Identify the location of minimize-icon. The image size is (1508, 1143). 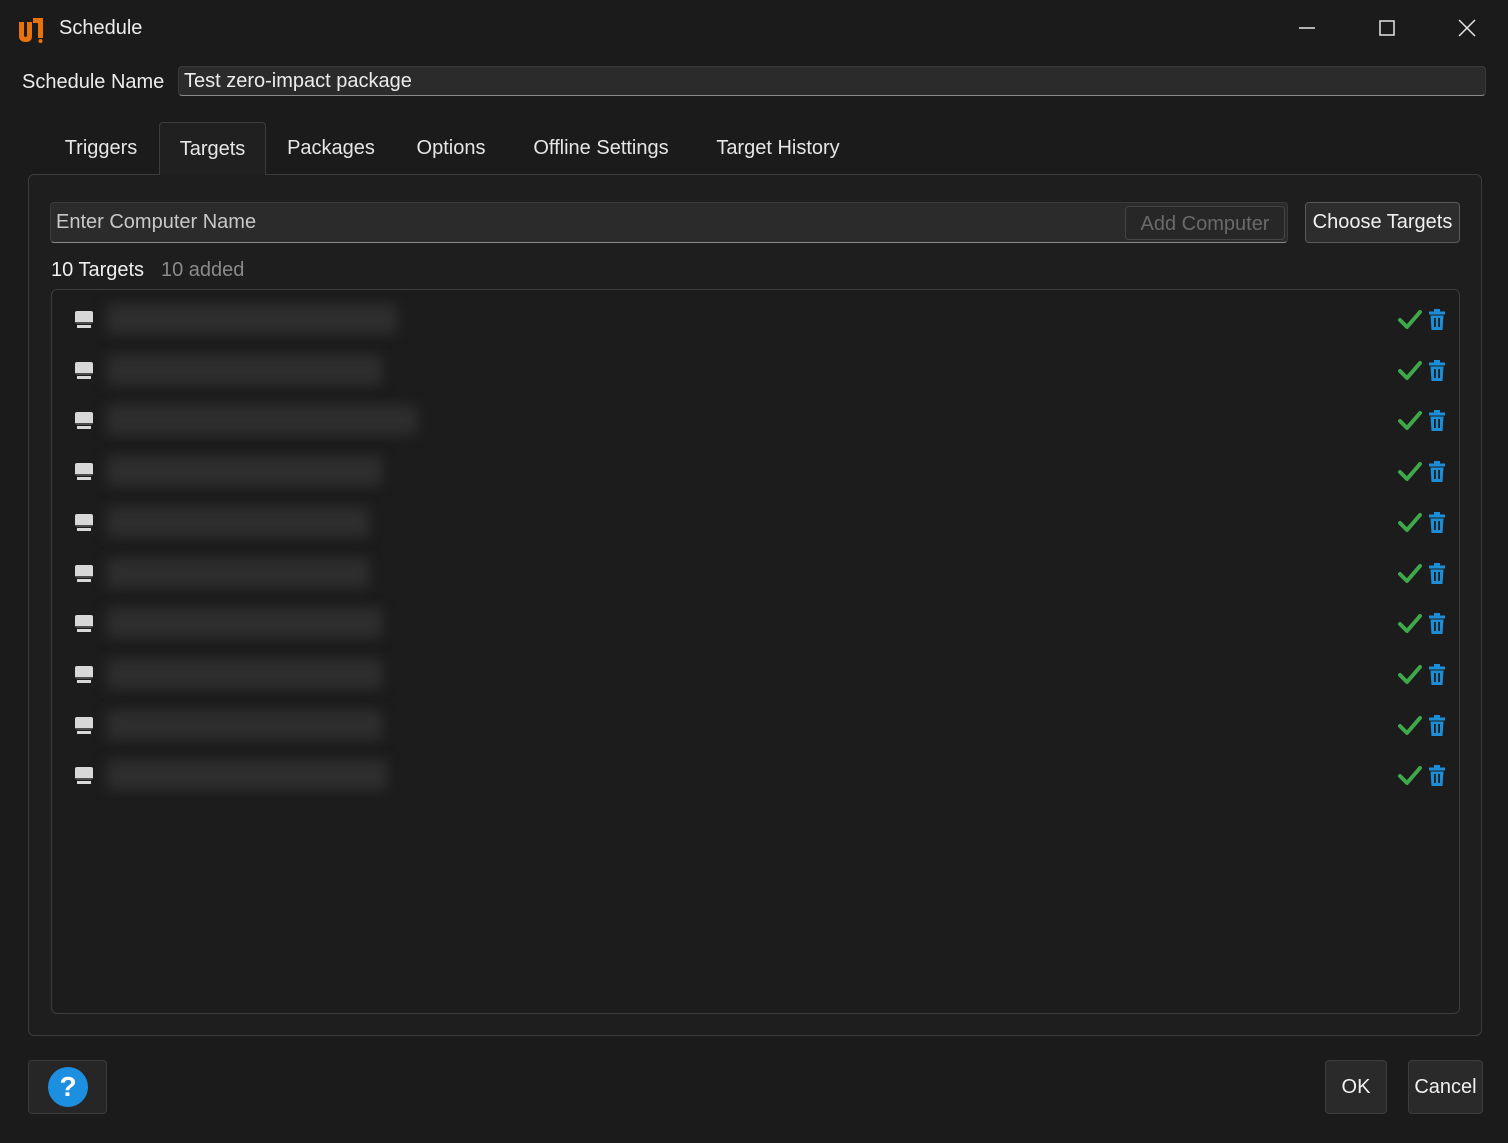
(1307, 28).